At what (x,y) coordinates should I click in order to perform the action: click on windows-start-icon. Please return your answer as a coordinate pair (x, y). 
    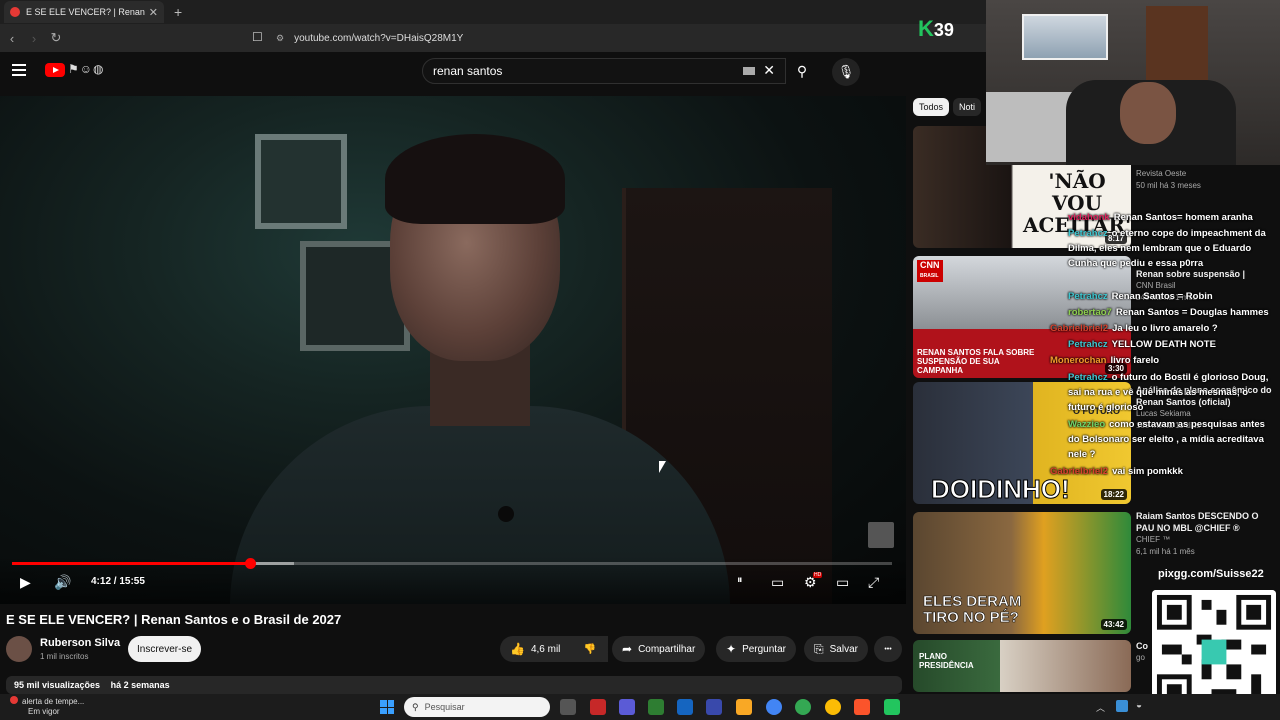
    Looking at the image, I should click on (387, 707).